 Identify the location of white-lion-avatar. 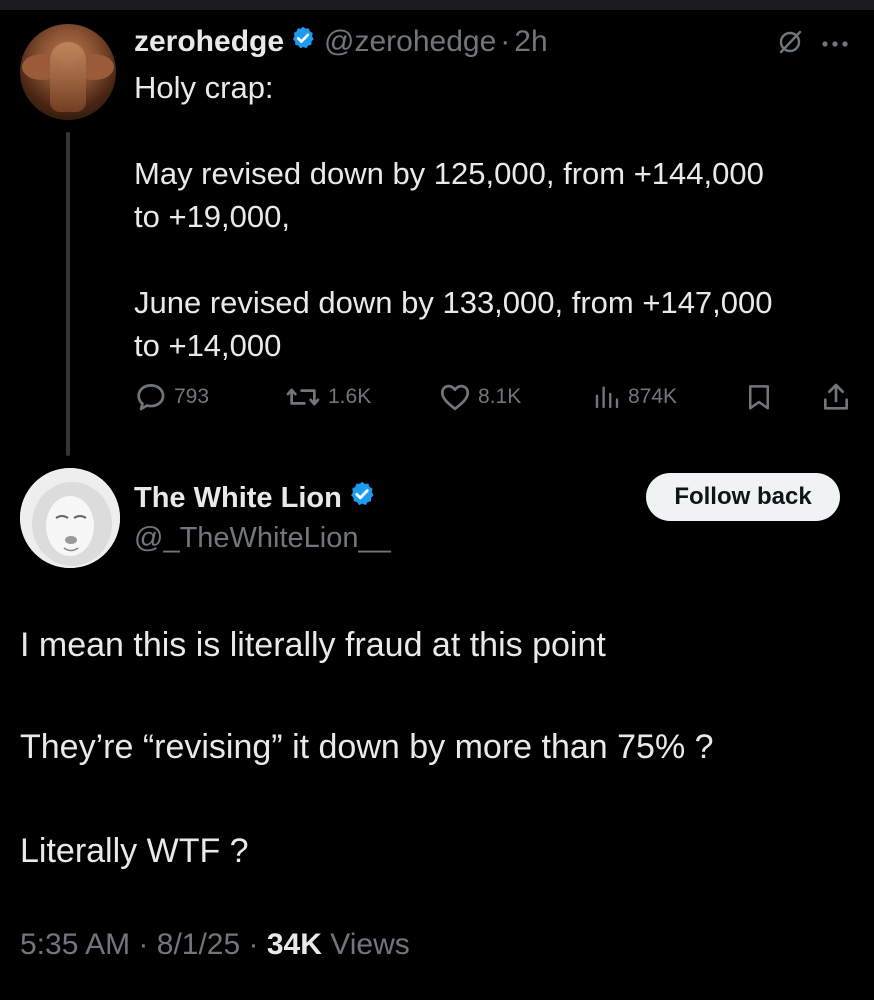
(70, 518).